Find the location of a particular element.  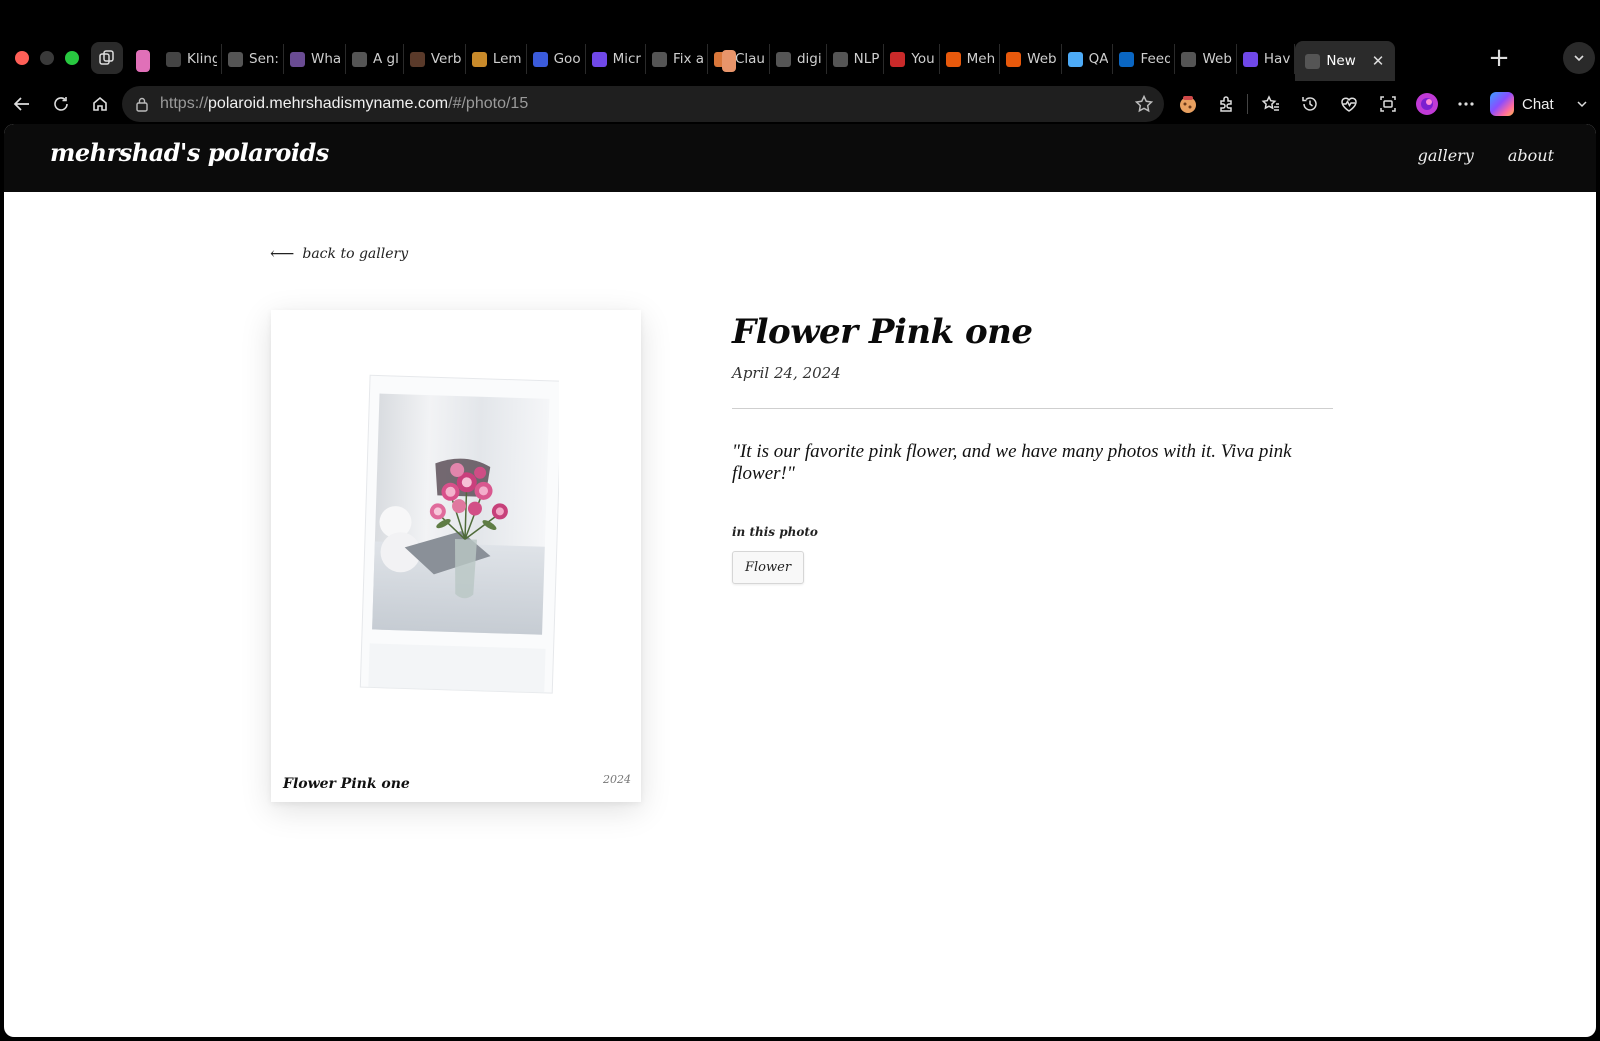

tab-actions-menu-button is located at coordinates (1579, 58).